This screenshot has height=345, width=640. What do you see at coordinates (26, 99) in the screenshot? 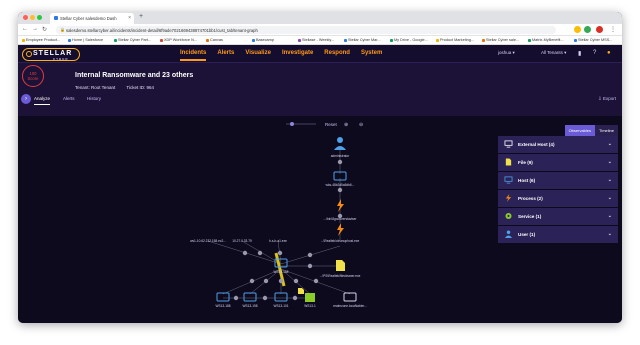
I see `collapse-arrow-icon: ›` at bounding box center [26, 99].